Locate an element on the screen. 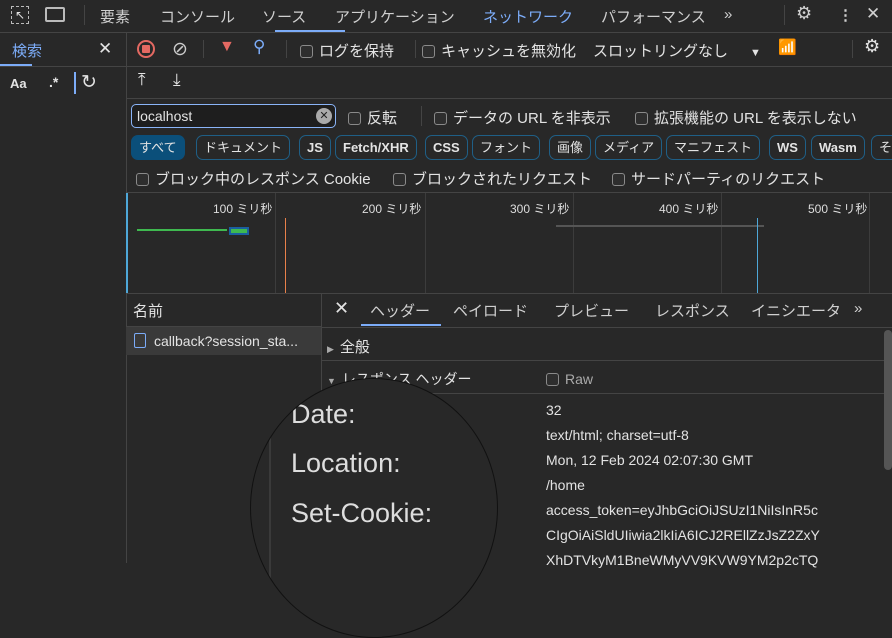  header-value: text/html; charset=utf-8 is located at coordinates (617, 435).